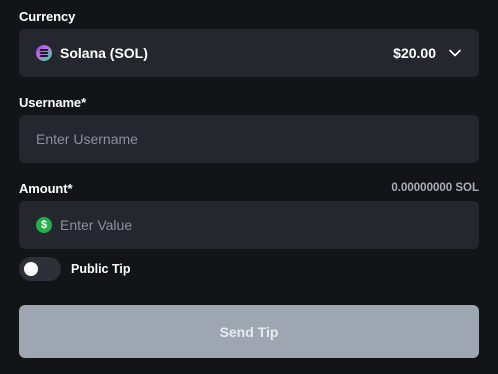 Image resolution: width=498 pixels, height=374 pixels. I want to click on amount-field-wrapper: $, so click(249, 225).